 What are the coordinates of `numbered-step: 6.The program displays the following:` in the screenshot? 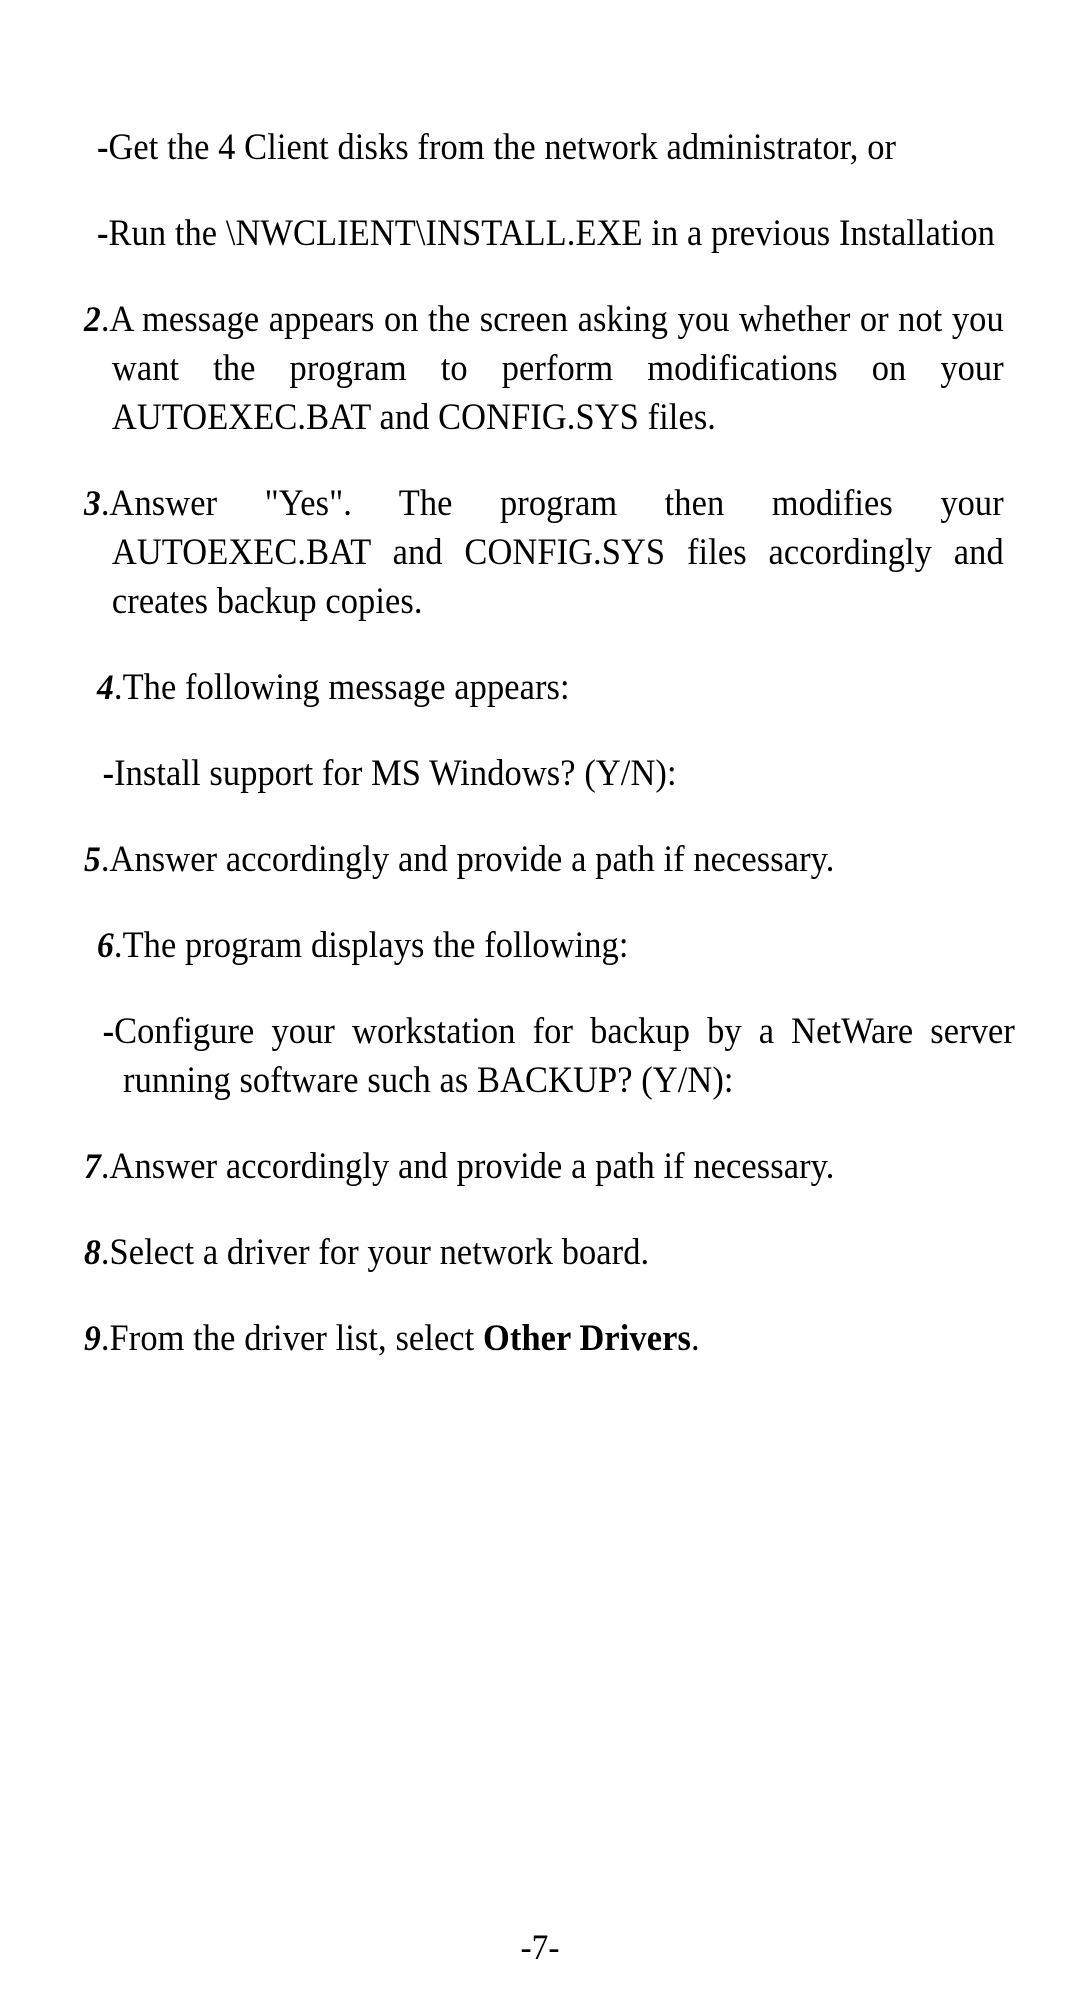 It's located at (550, 945).